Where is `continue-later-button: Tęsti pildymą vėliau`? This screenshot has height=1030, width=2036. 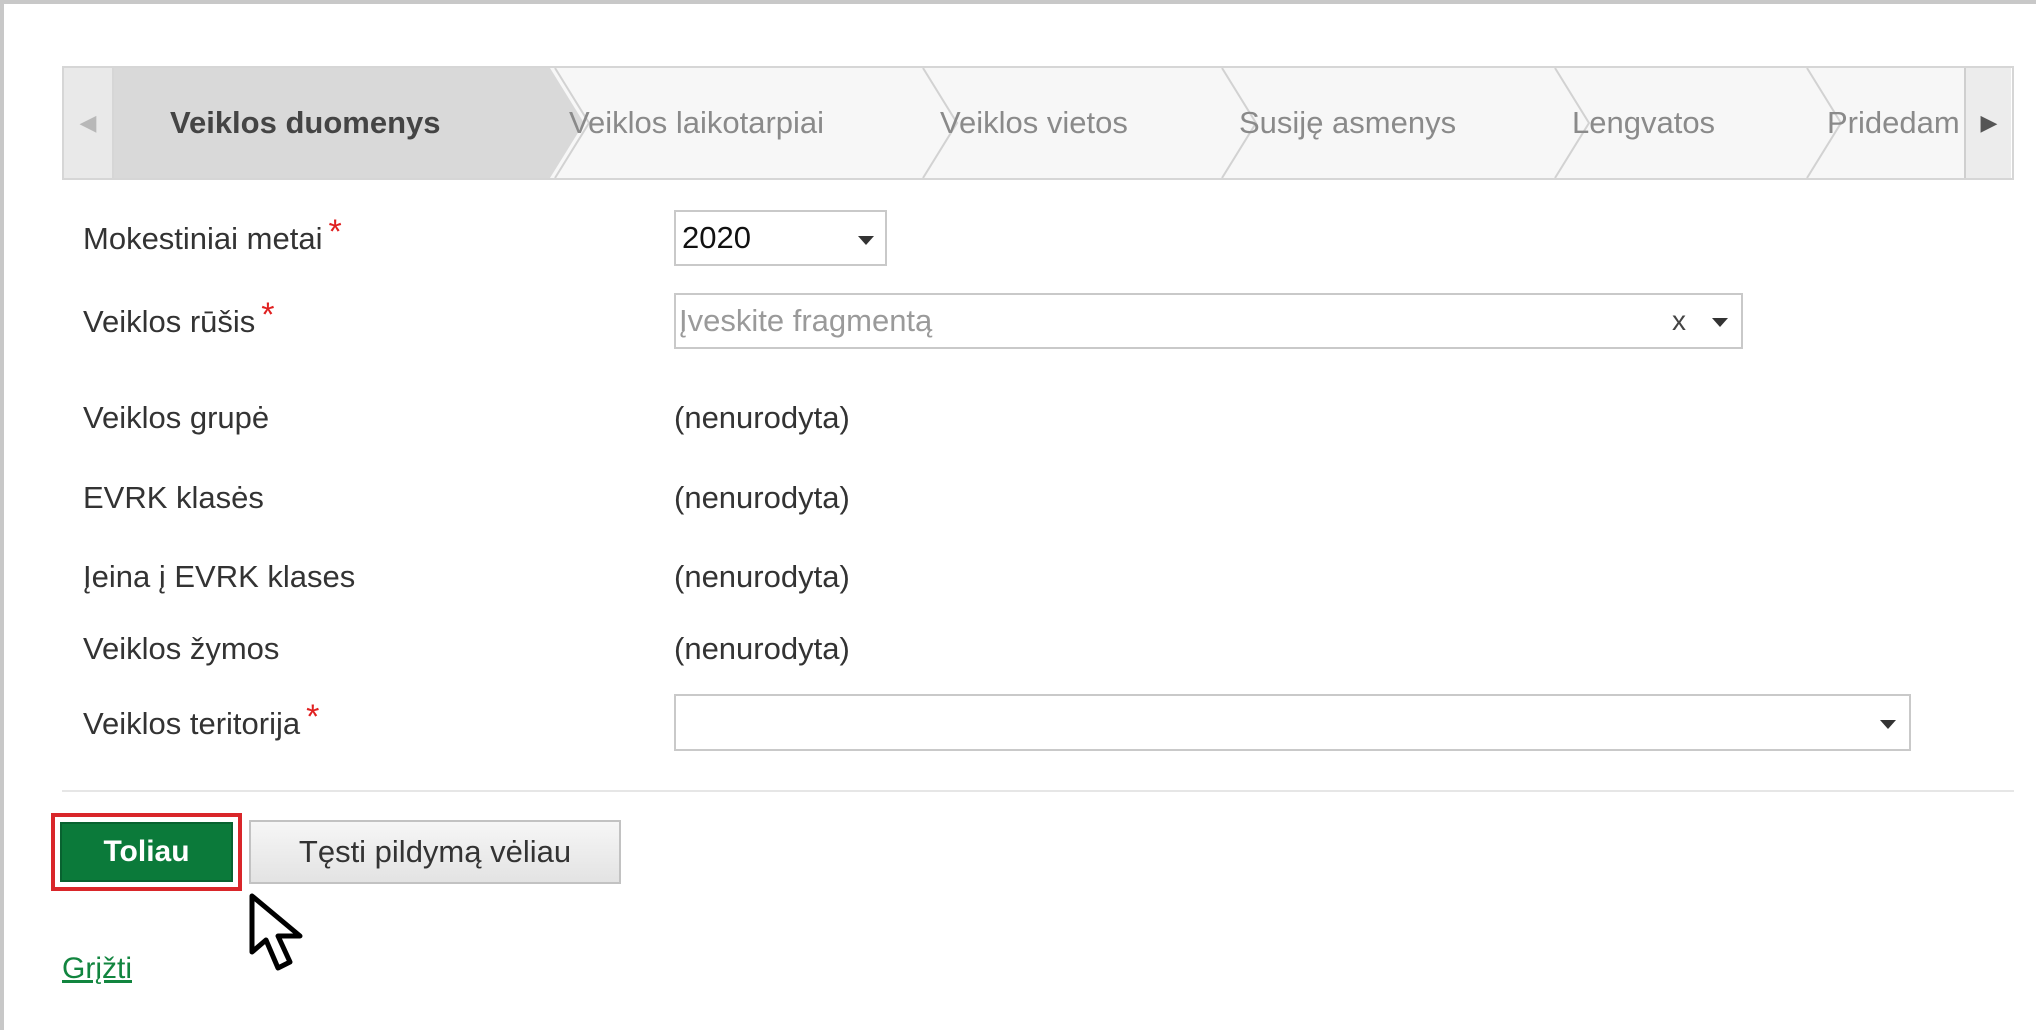 continue-later-button: Tęsti pildymą vėliau is located at coordinates (435, 852).